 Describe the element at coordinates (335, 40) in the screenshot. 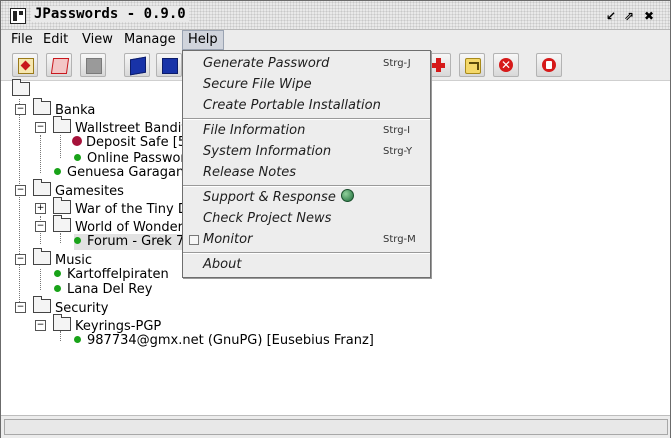

I see `menu-bar: File Edit View Manage Help` at that location.